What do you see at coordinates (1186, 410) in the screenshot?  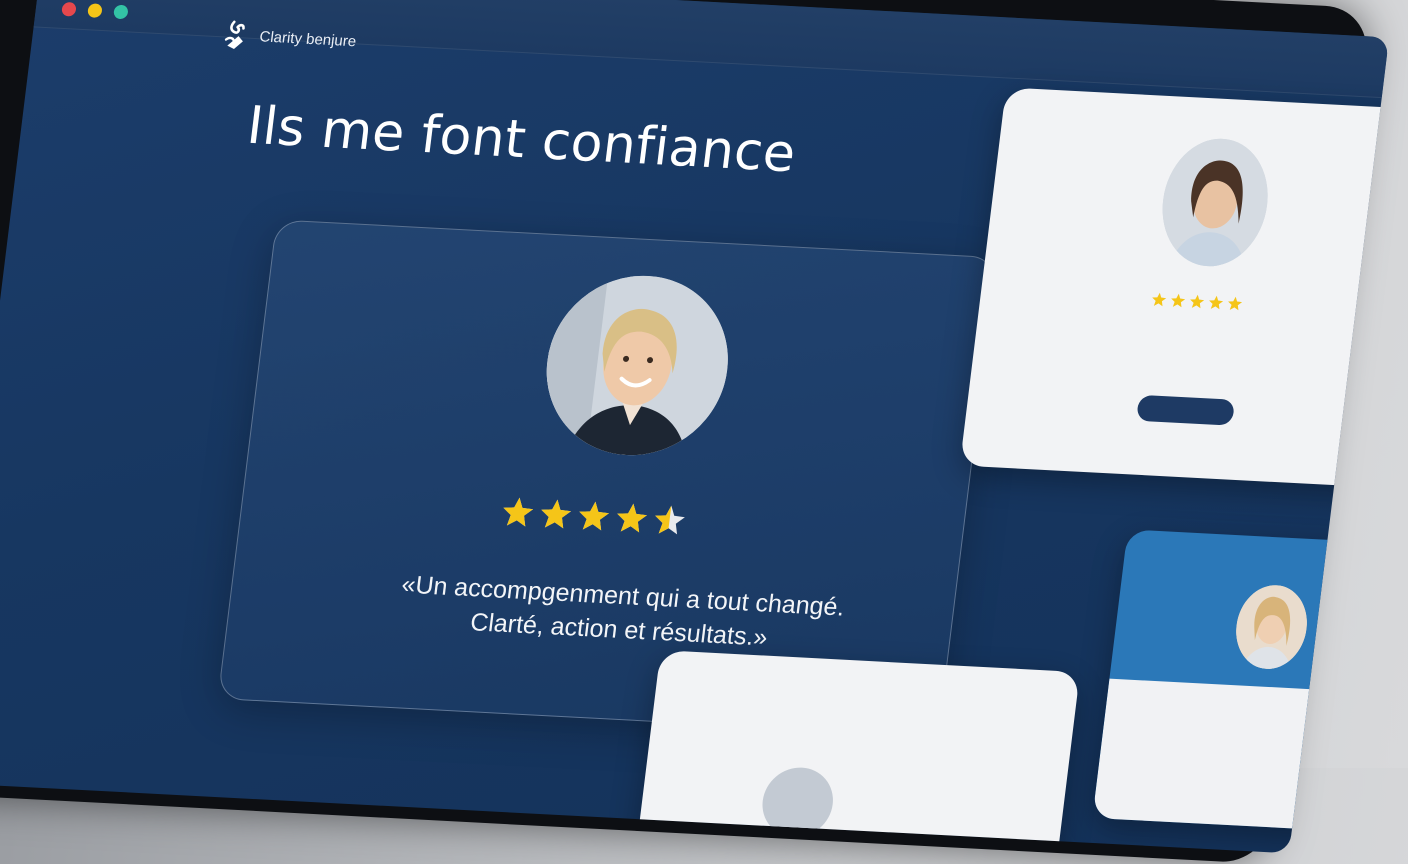 I see `testimonial-button` at bounding box center [1186, 410].